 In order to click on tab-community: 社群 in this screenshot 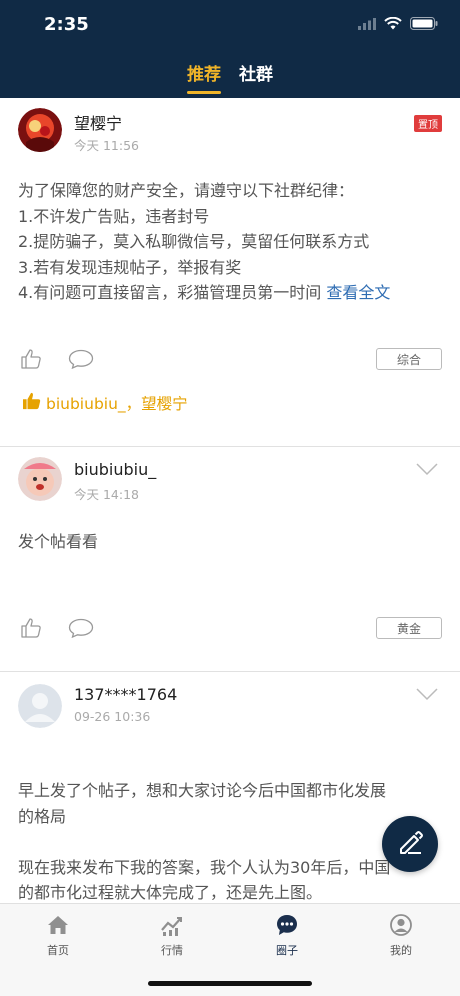, I will do `click(256, 78)`.